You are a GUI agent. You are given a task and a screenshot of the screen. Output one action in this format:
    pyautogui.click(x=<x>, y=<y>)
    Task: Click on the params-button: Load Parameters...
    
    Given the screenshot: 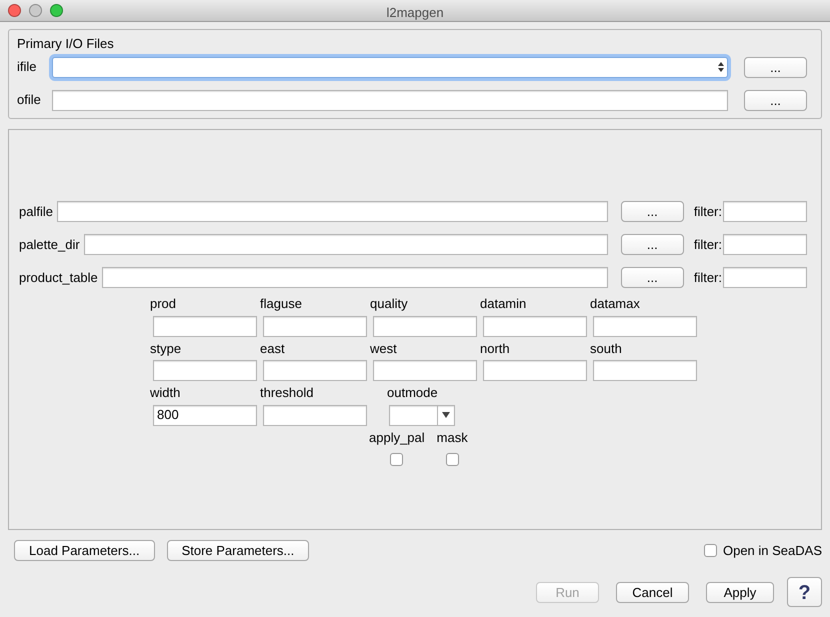 What is the action you would take?
    pyautogui.click(x=84, y=550)
    